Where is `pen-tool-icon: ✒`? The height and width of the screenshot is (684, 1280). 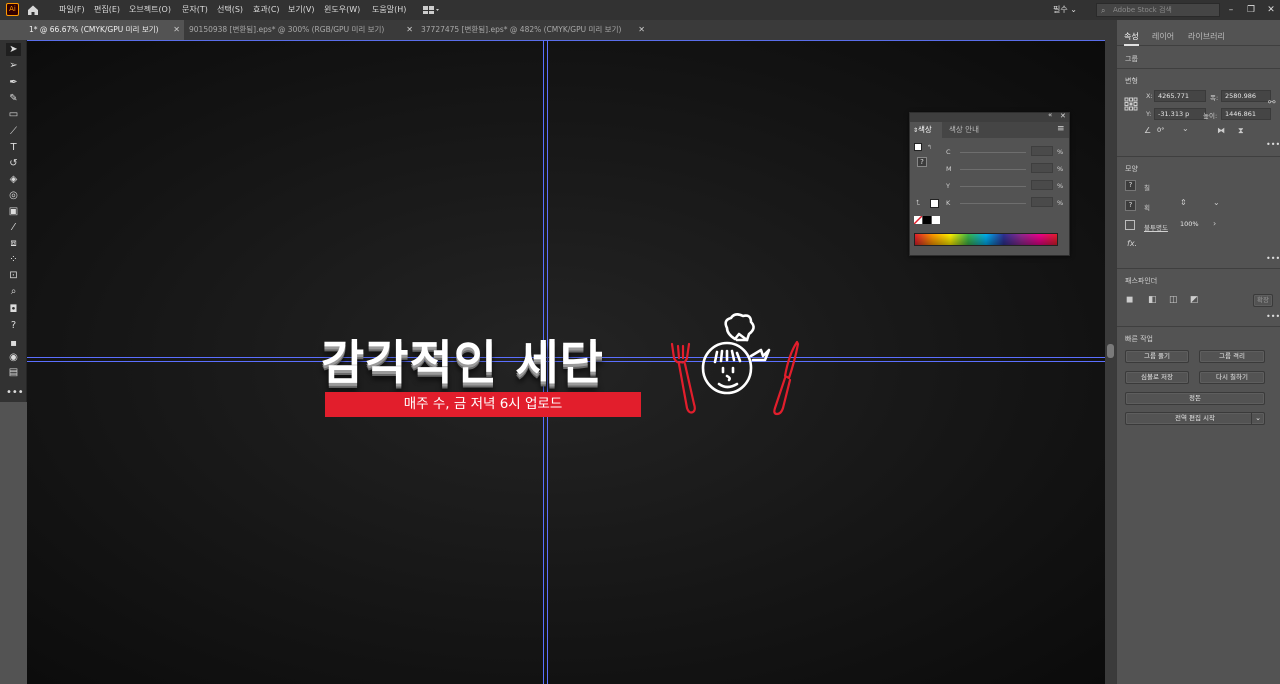
pen-tool-icon: ✒ is located at coordinates (13, 82).